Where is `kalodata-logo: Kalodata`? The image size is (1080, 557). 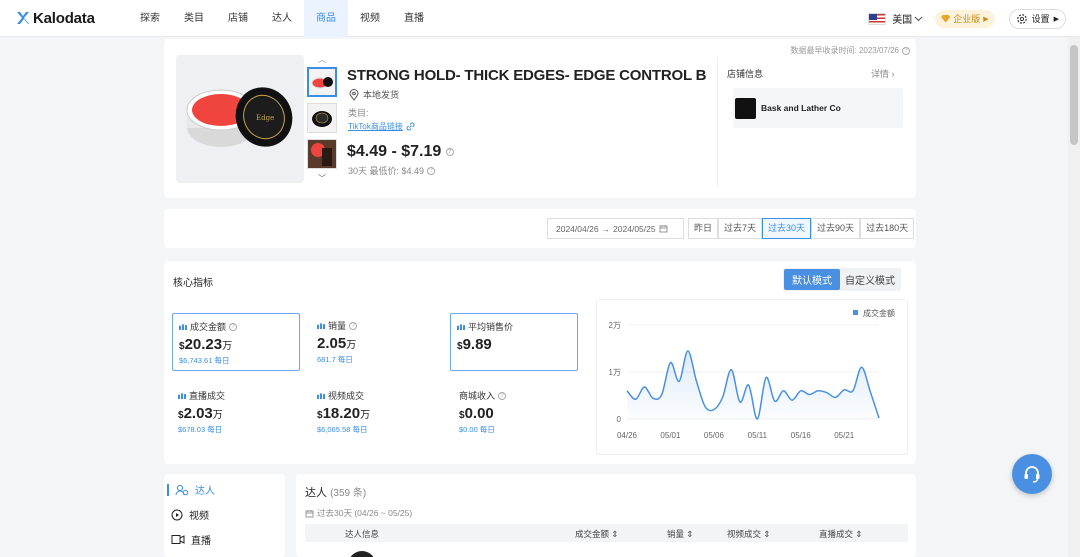 kalodata-logo: Kalodata is located at coordinates (72, 18).